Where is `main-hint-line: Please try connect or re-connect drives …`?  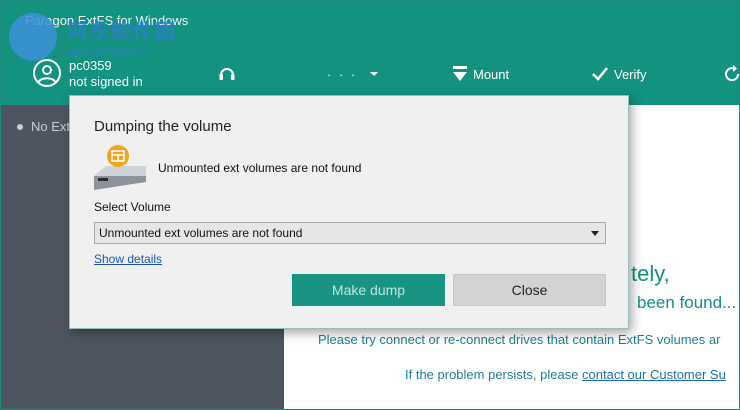
main-hint-line: Please try connect or re-connect drives … is located at coordinates (519, 339).